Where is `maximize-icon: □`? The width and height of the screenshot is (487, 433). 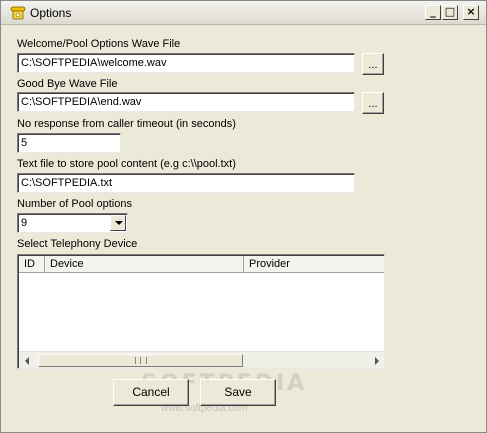
maximize-icon: □ is located at coordinates (450, 11).